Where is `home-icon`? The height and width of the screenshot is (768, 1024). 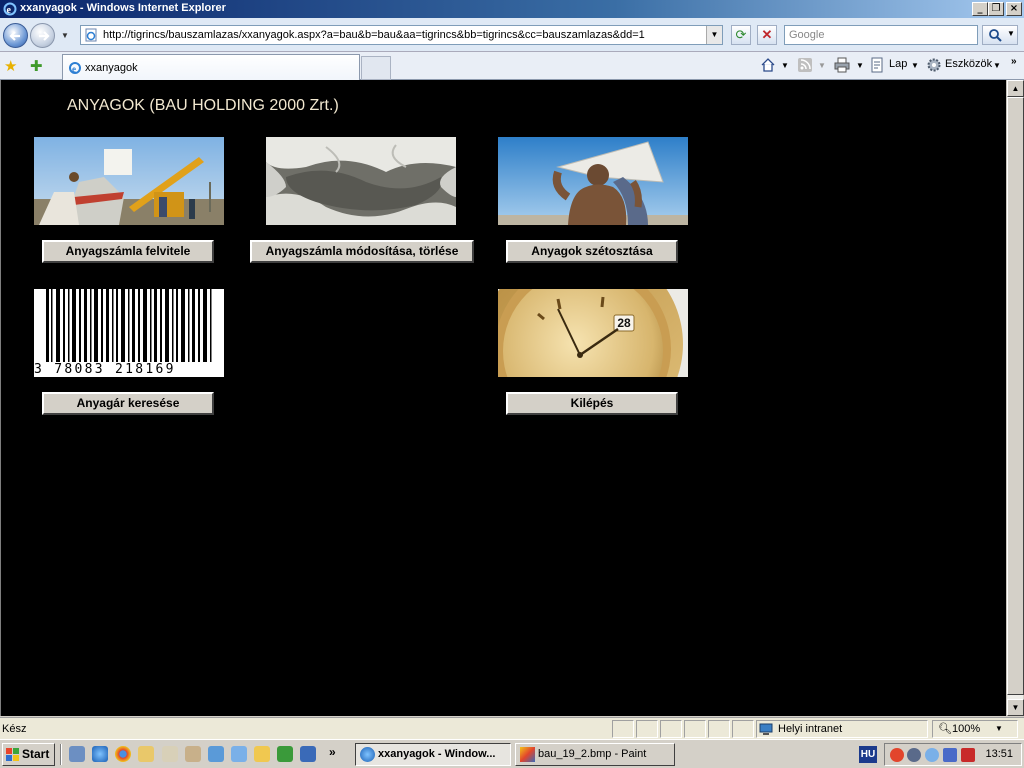 home-icon is located at coordinates (768, 65).